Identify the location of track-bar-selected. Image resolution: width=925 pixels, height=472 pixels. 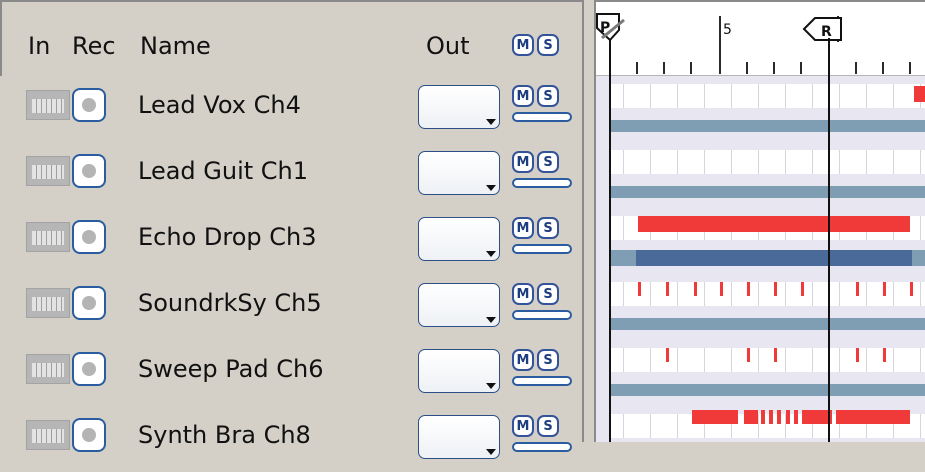
(774, 258).